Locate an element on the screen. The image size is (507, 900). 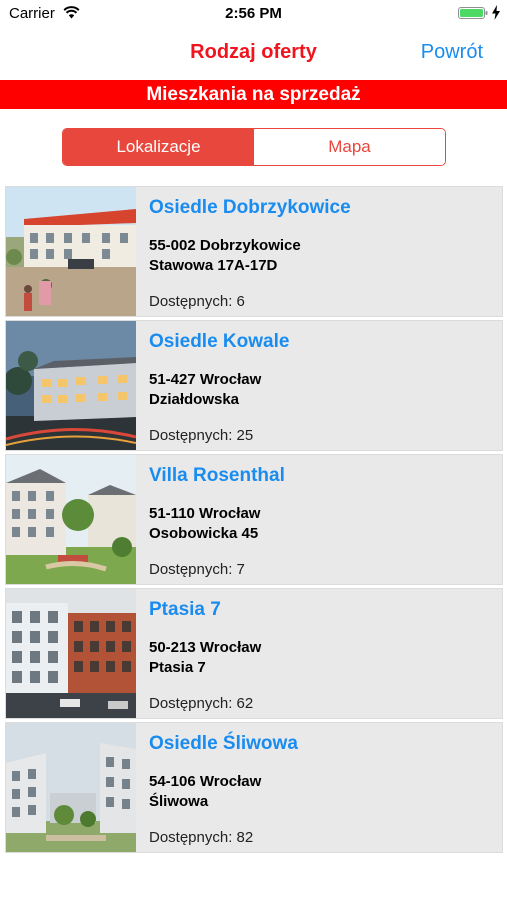
listing-name: Ptasia 7 is located at coordinates (185, 609).